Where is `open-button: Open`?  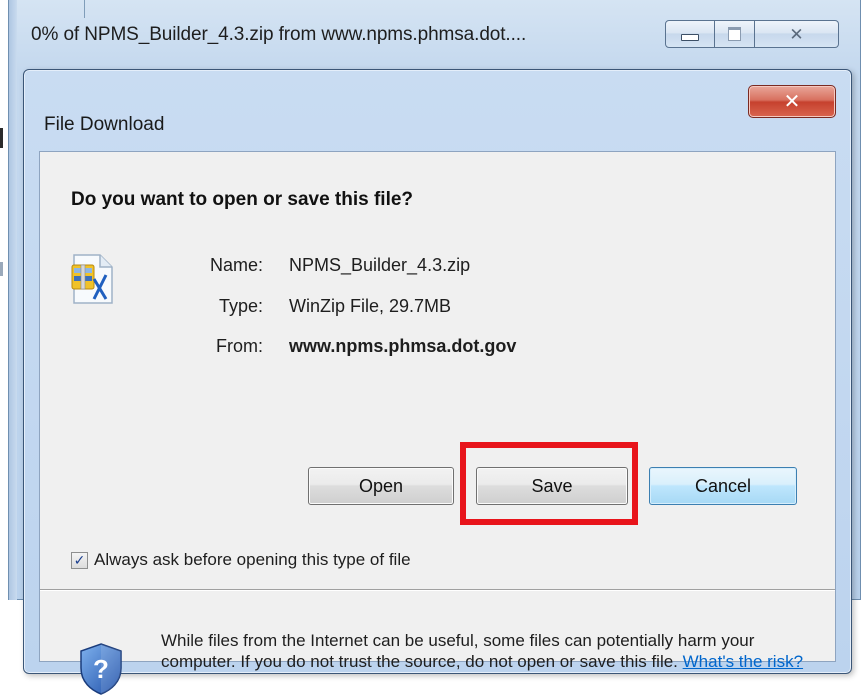
open-button: Open is located at coordinates (381, 486).